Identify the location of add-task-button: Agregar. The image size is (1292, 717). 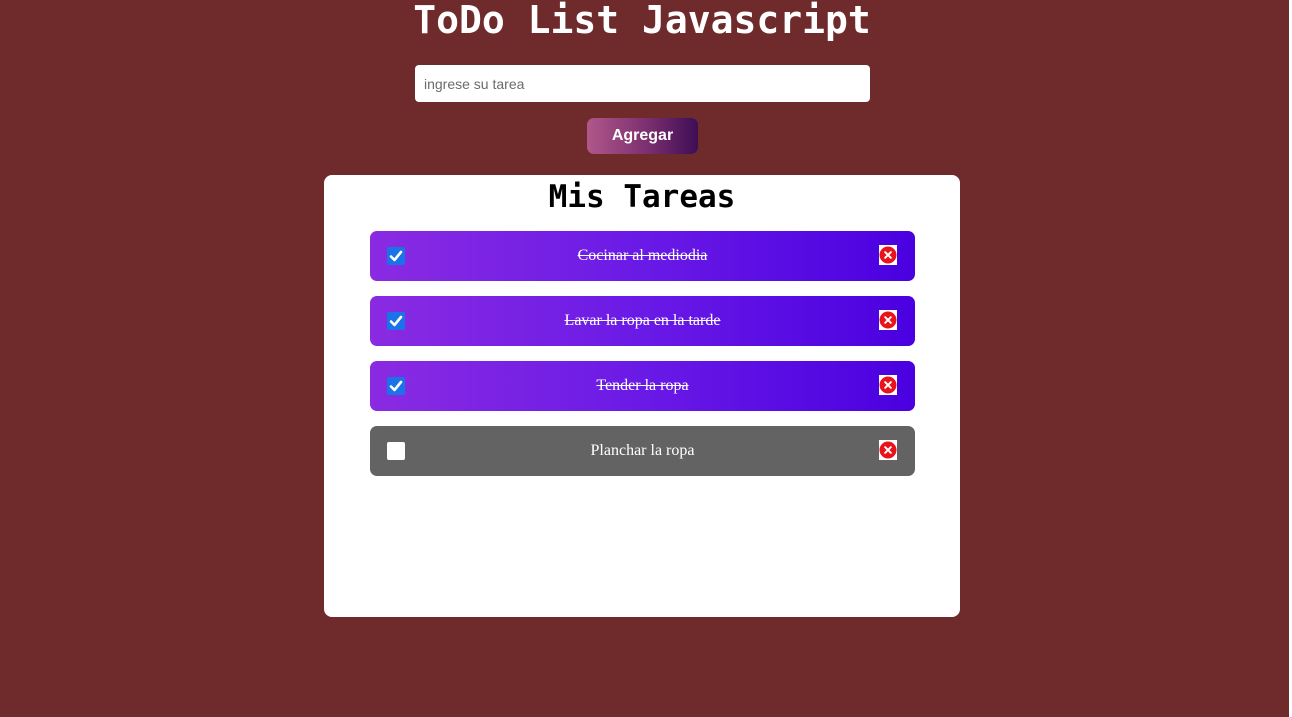
(642, 136).